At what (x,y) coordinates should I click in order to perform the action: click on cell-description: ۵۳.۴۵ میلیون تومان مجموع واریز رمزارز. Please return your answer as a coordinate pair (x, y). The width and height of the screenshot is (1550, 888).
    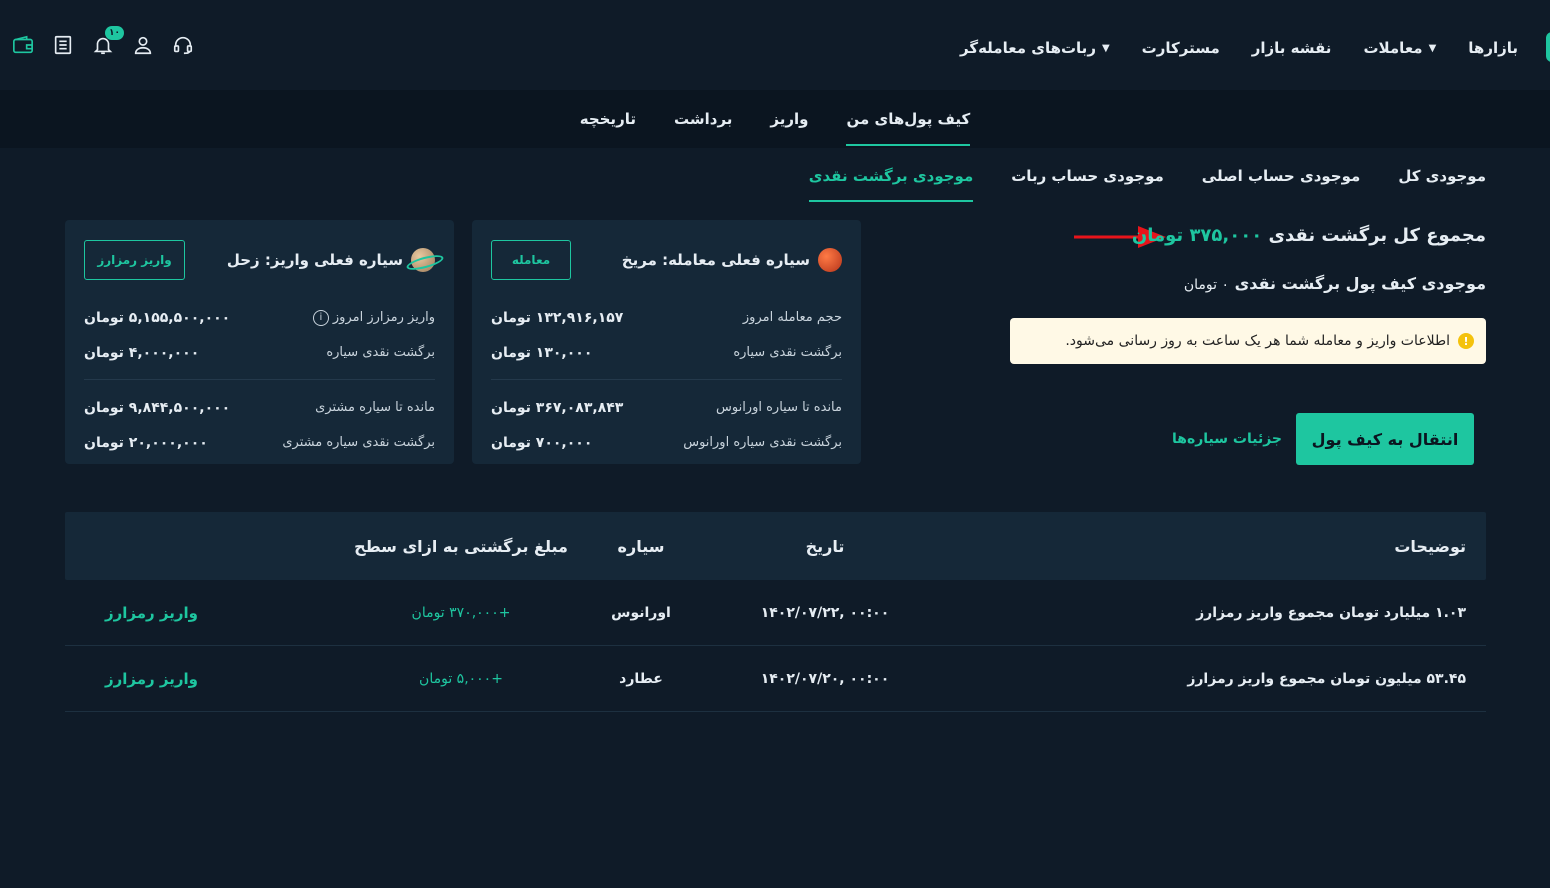
    Looking at the image, I should click on (1326, 678).